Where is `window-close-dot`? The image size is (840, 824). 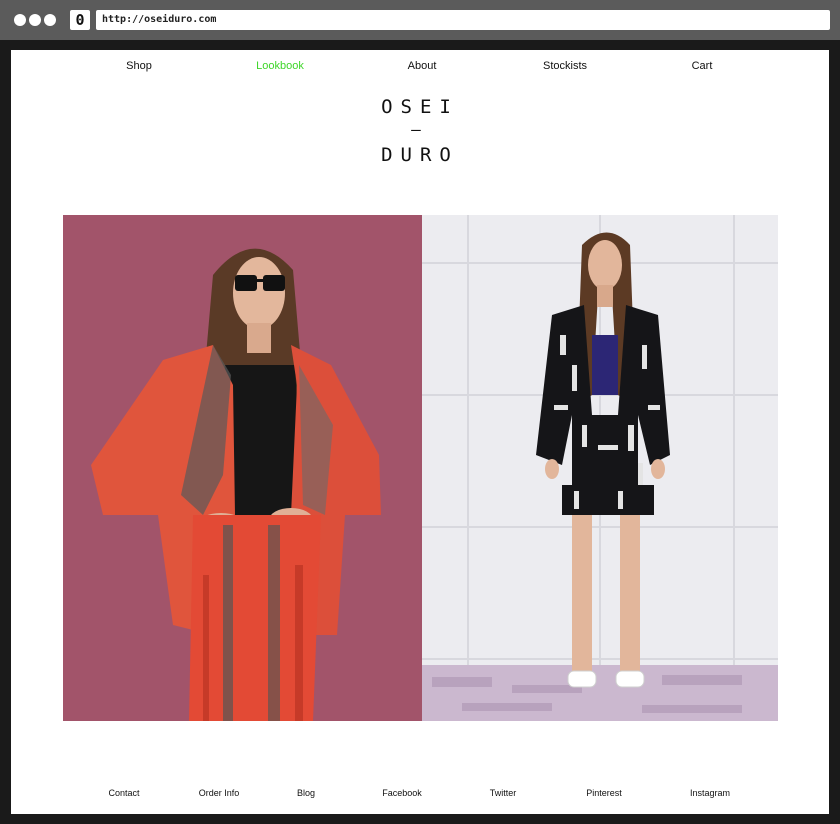 window-close-dot is located at coordinates (20, 20).